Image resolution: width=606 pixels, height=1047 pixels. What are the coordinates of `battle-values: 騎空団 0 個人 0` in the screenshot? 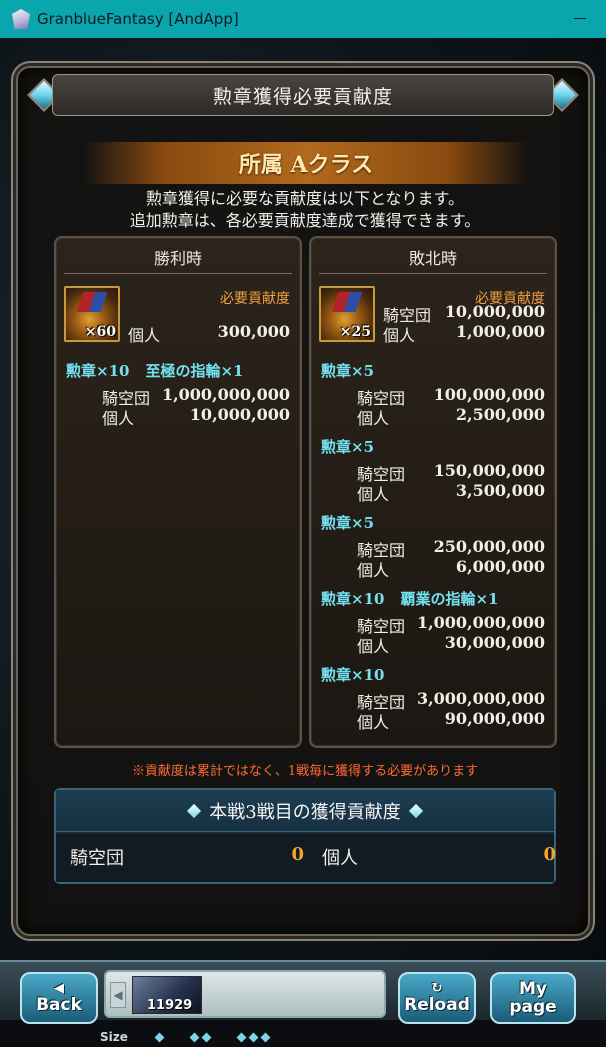 It's located at (306, 858).